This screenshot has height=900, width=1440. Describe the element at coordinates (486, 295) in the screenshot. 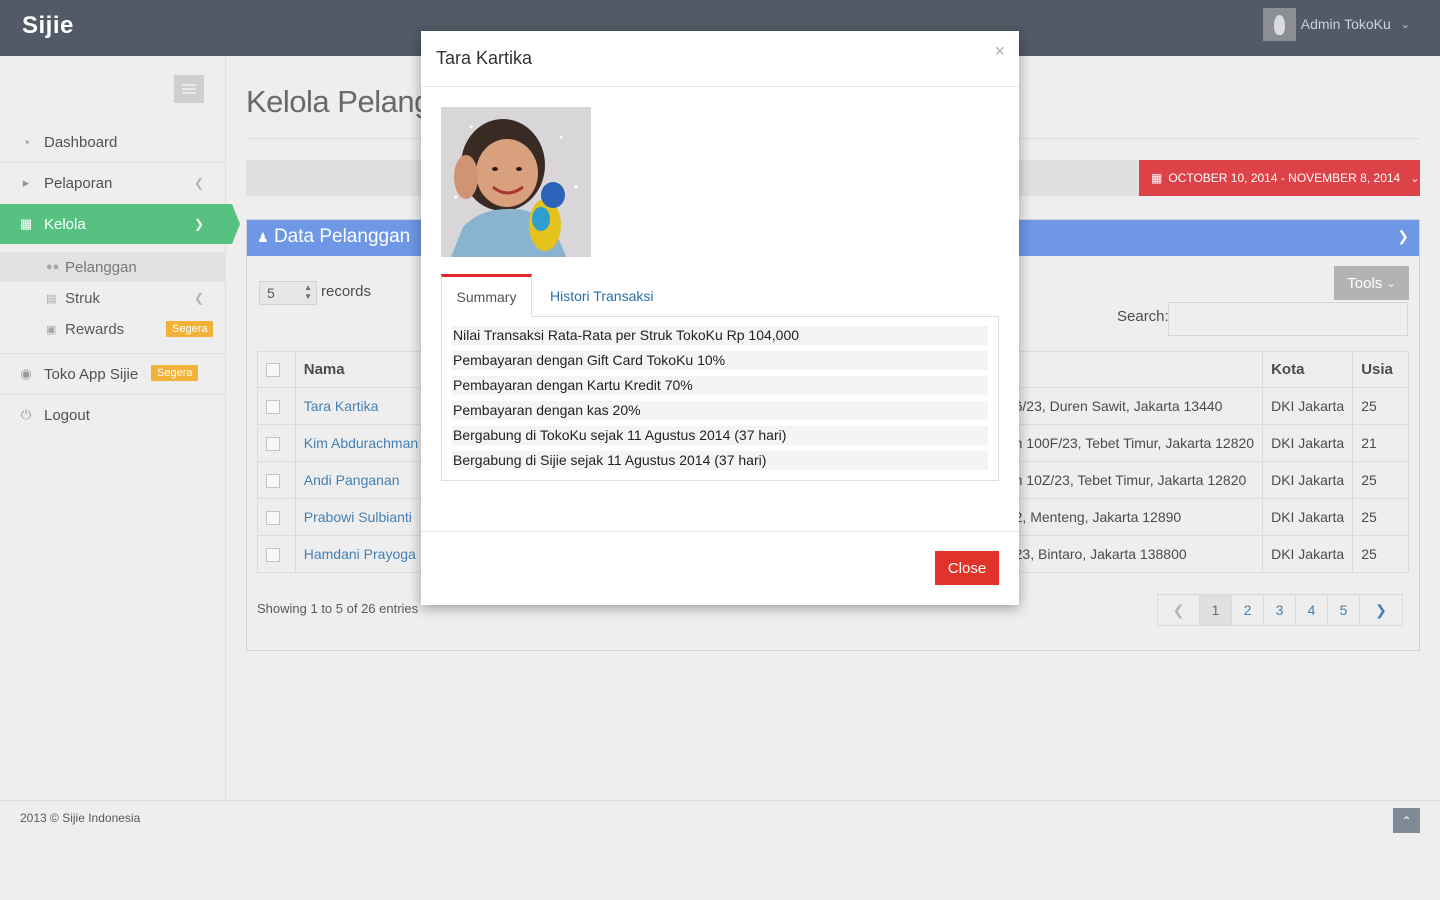

I see `tab-summary: Summary` at that location.